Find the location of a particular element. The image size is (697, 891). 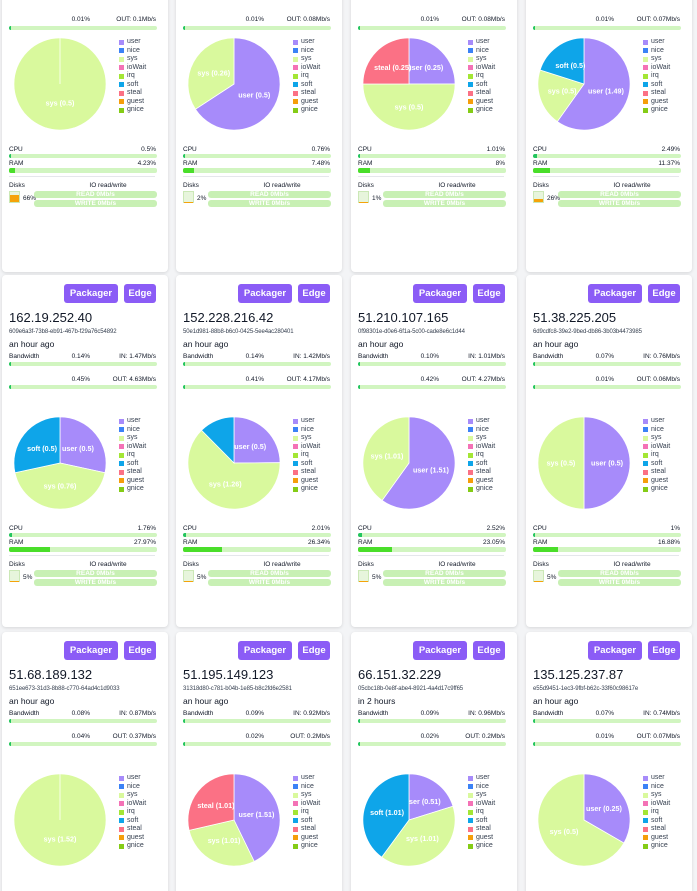

pie-label-sys: sys (1.52) is located at coordinates (60, 839).